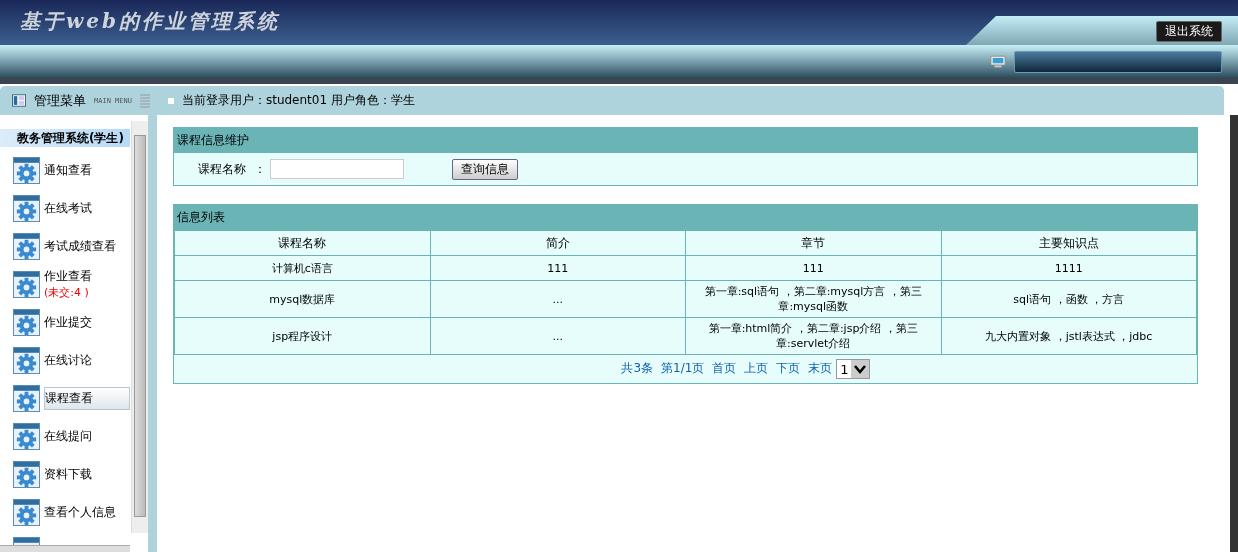 Image resolution: width=1238 pixels, height=552 pixels. I want to click on sidebar-item: 在线提问, so click(87, 436).